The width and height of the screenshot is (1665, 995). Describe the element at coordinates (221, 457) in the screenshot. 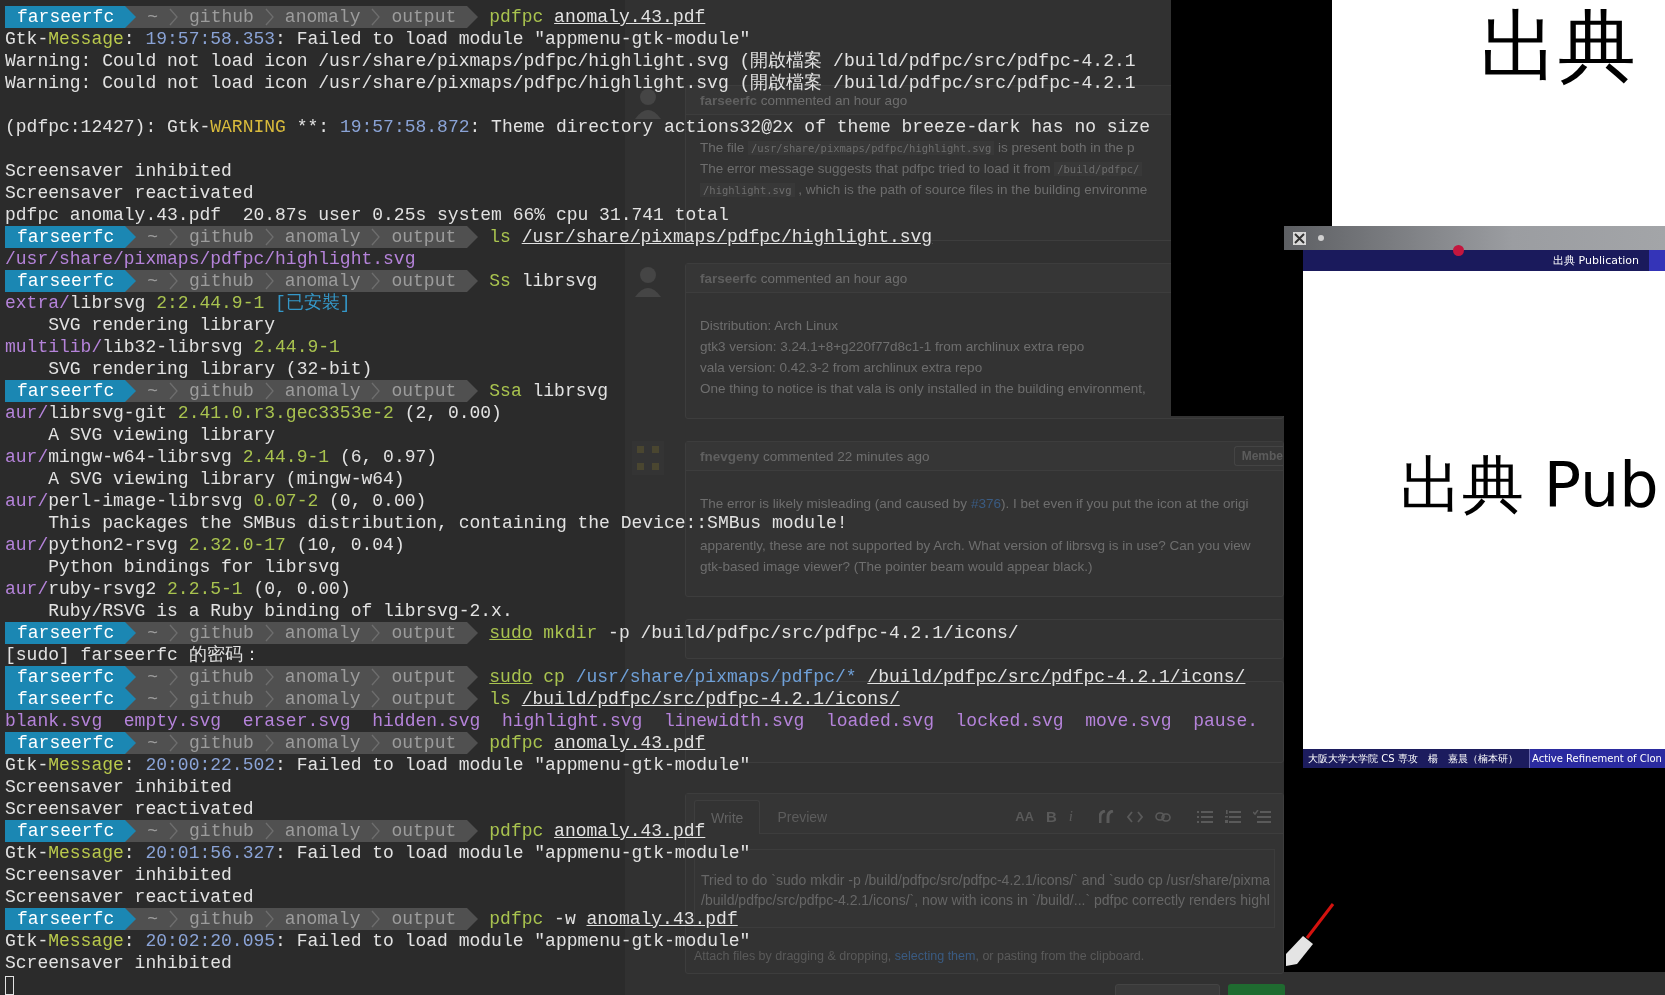

I see `terminal-line: aur/mingw-w64-librsvg 2.44.9-1 (6, 0.97)` at that location.